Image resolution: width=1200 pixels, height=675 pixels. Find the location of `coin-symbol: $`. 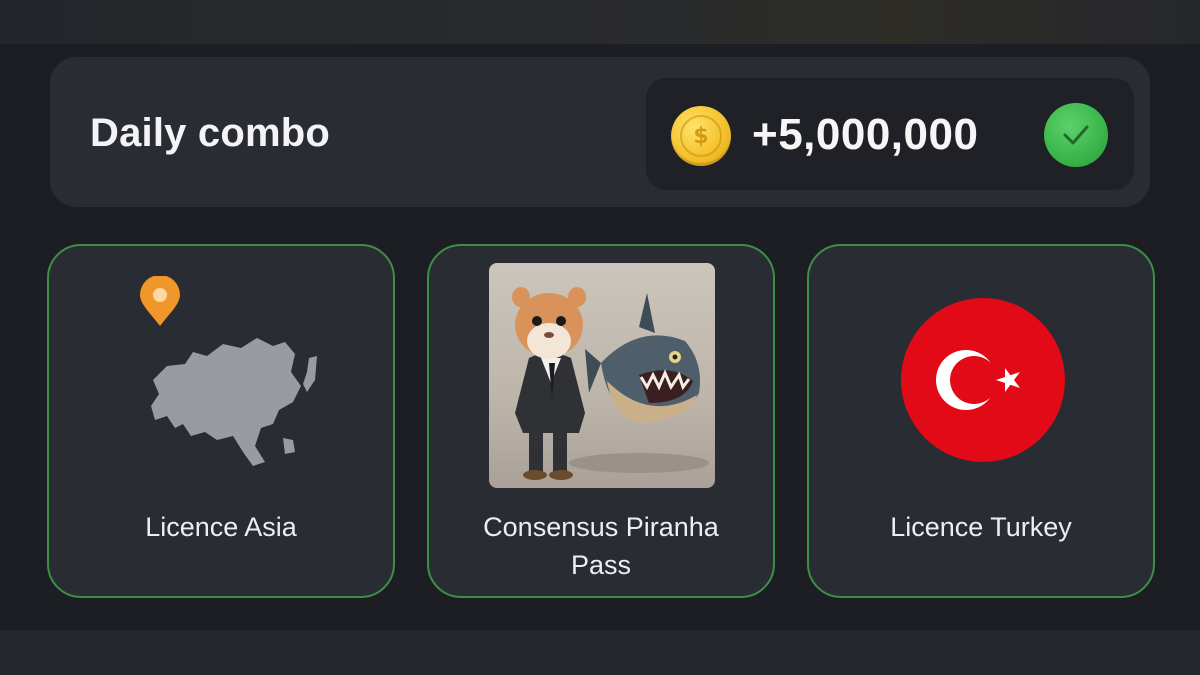

coin-symbol: $ is located at coordinates (701, 136).